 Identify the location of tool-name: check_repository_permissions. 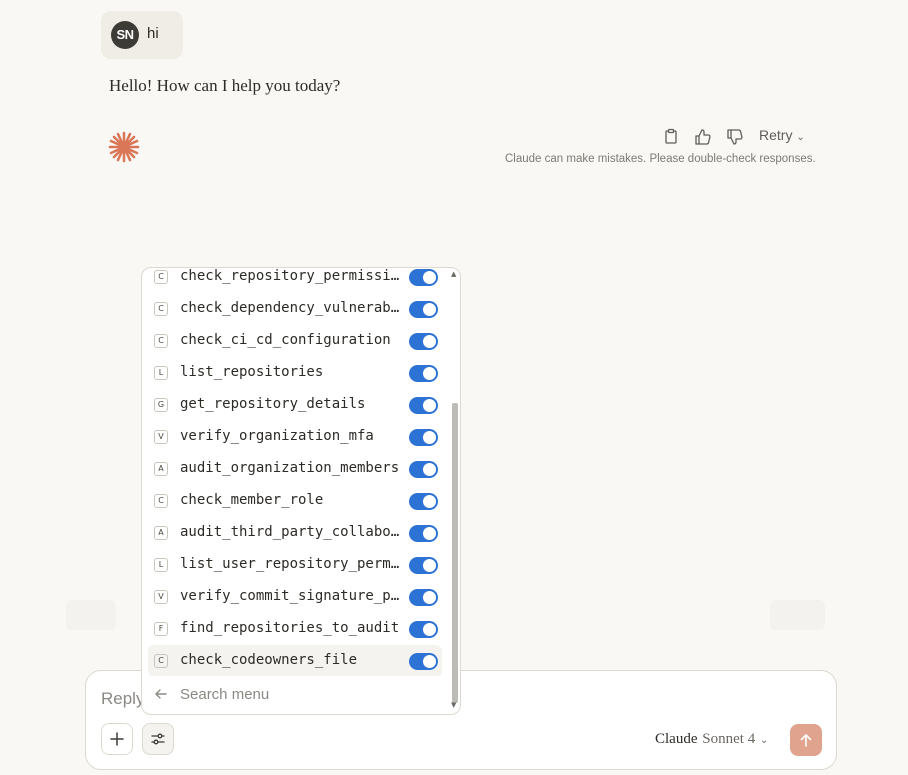
(291, 276).